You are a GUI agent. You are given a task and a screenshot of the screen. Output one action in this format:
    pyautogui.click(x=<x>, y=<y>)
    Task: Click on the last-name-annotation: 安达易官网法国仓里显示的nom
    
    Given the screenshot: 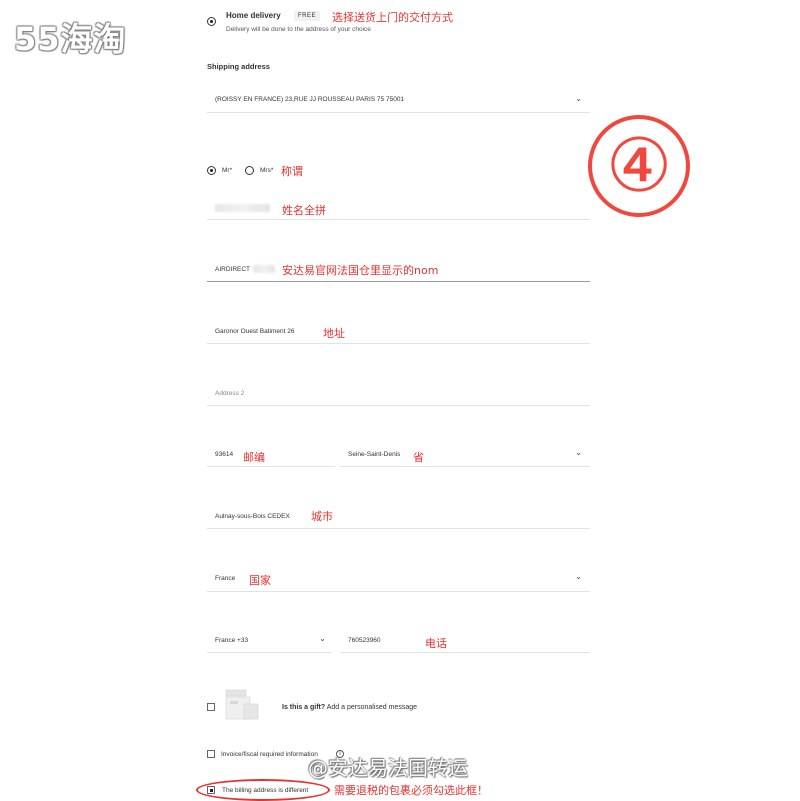 What is the action you would take?
    pyautogui.click(x=360, y=270)
    